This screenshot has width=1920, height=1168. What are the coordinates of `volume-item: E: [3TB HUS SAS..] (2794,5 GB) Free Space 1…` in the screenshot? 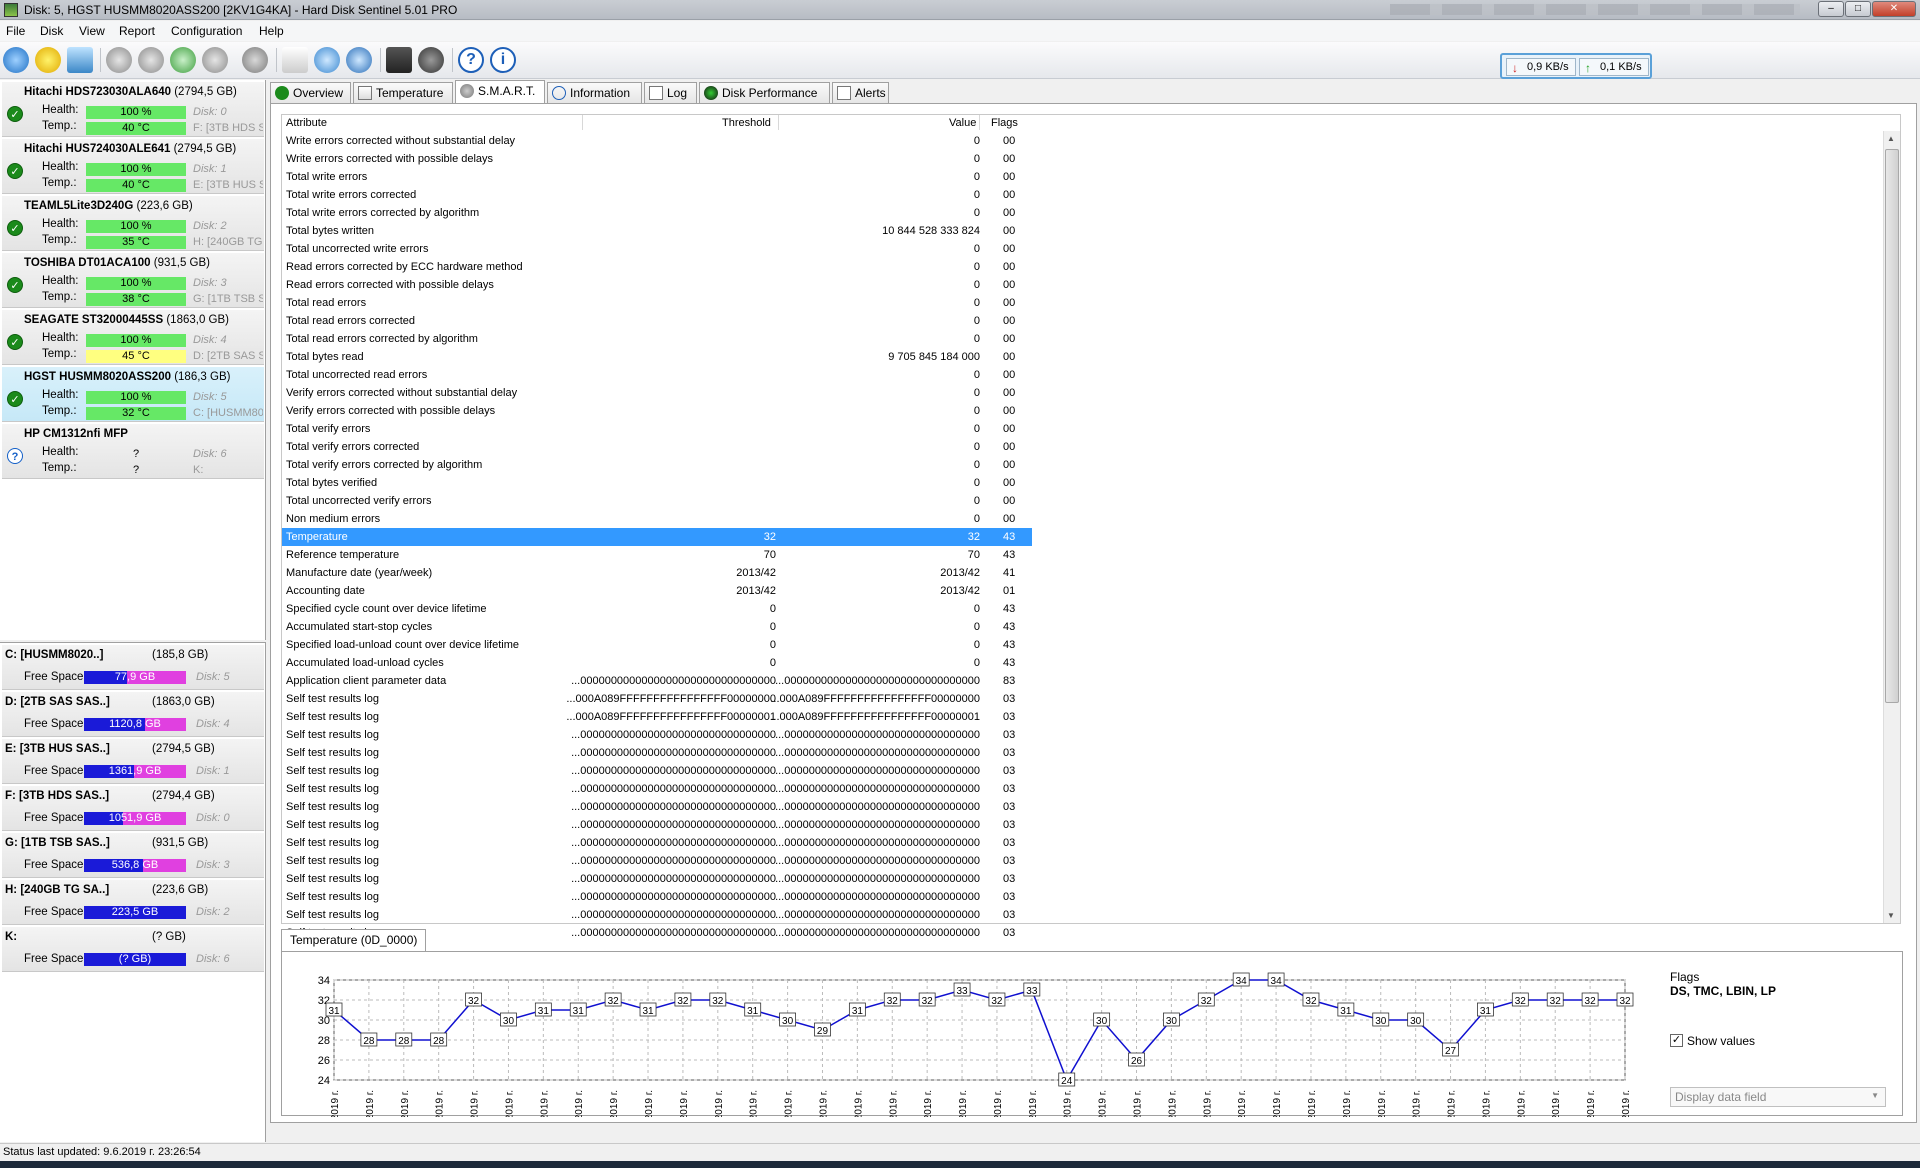 It's located at (133, 761).